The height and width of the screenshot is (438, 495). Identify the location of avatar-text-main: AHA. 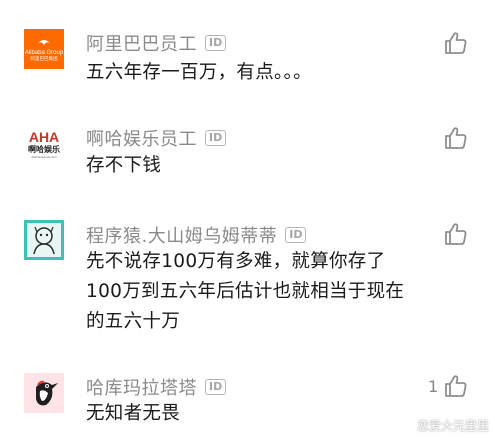
(44, 137).